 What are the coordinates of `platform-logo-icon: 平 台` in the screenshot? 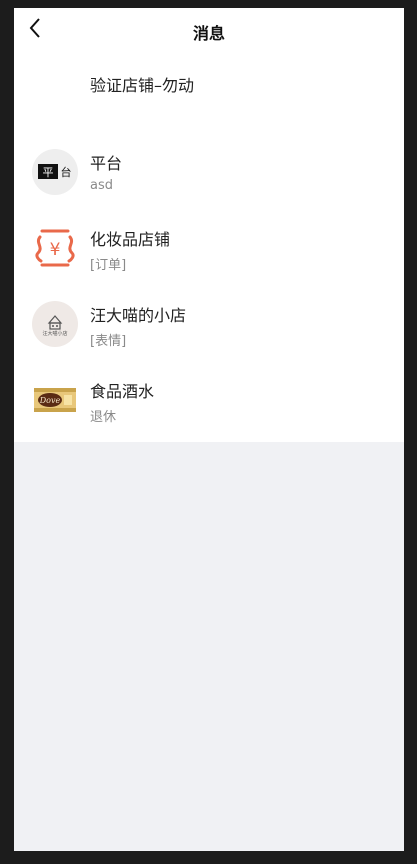 It's located at (55, 171).